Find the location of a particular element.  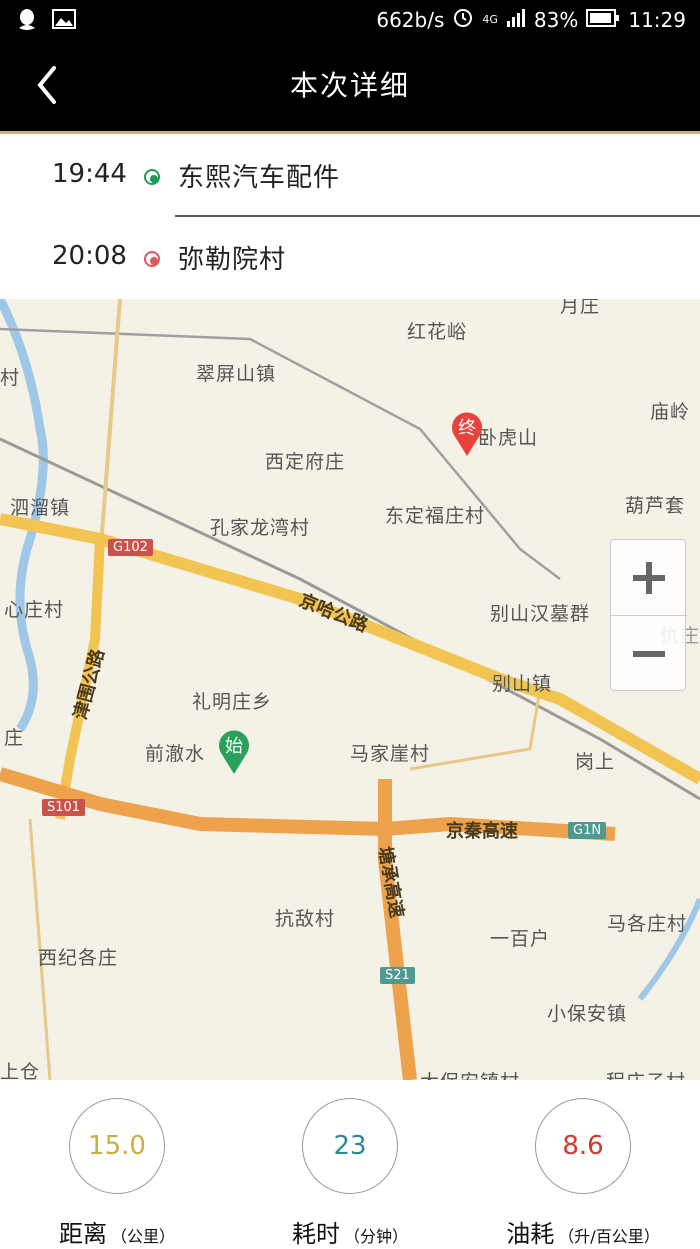

map-label: 前澈水 is located at coordinates (175, 754).